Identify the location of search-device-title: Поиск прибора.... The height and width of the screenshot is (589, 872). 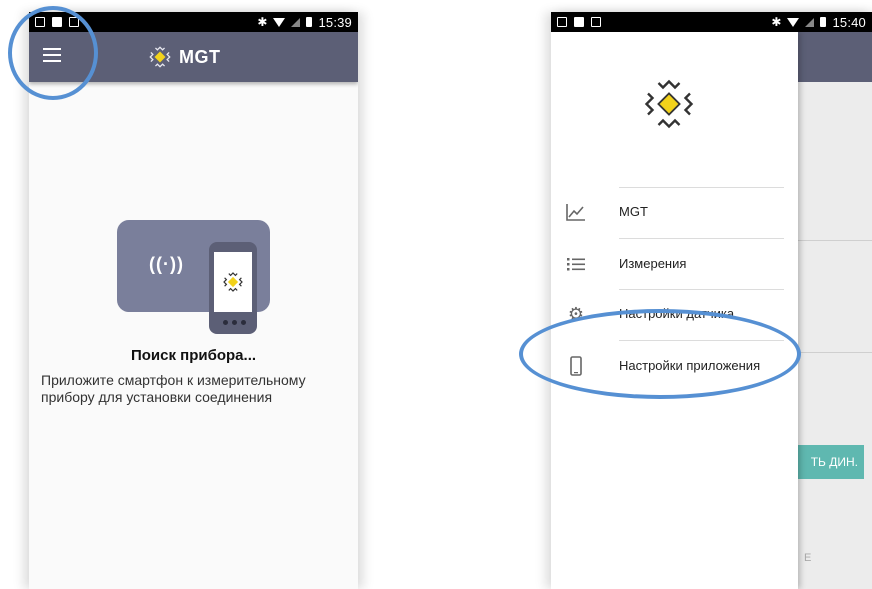
(193, 355).